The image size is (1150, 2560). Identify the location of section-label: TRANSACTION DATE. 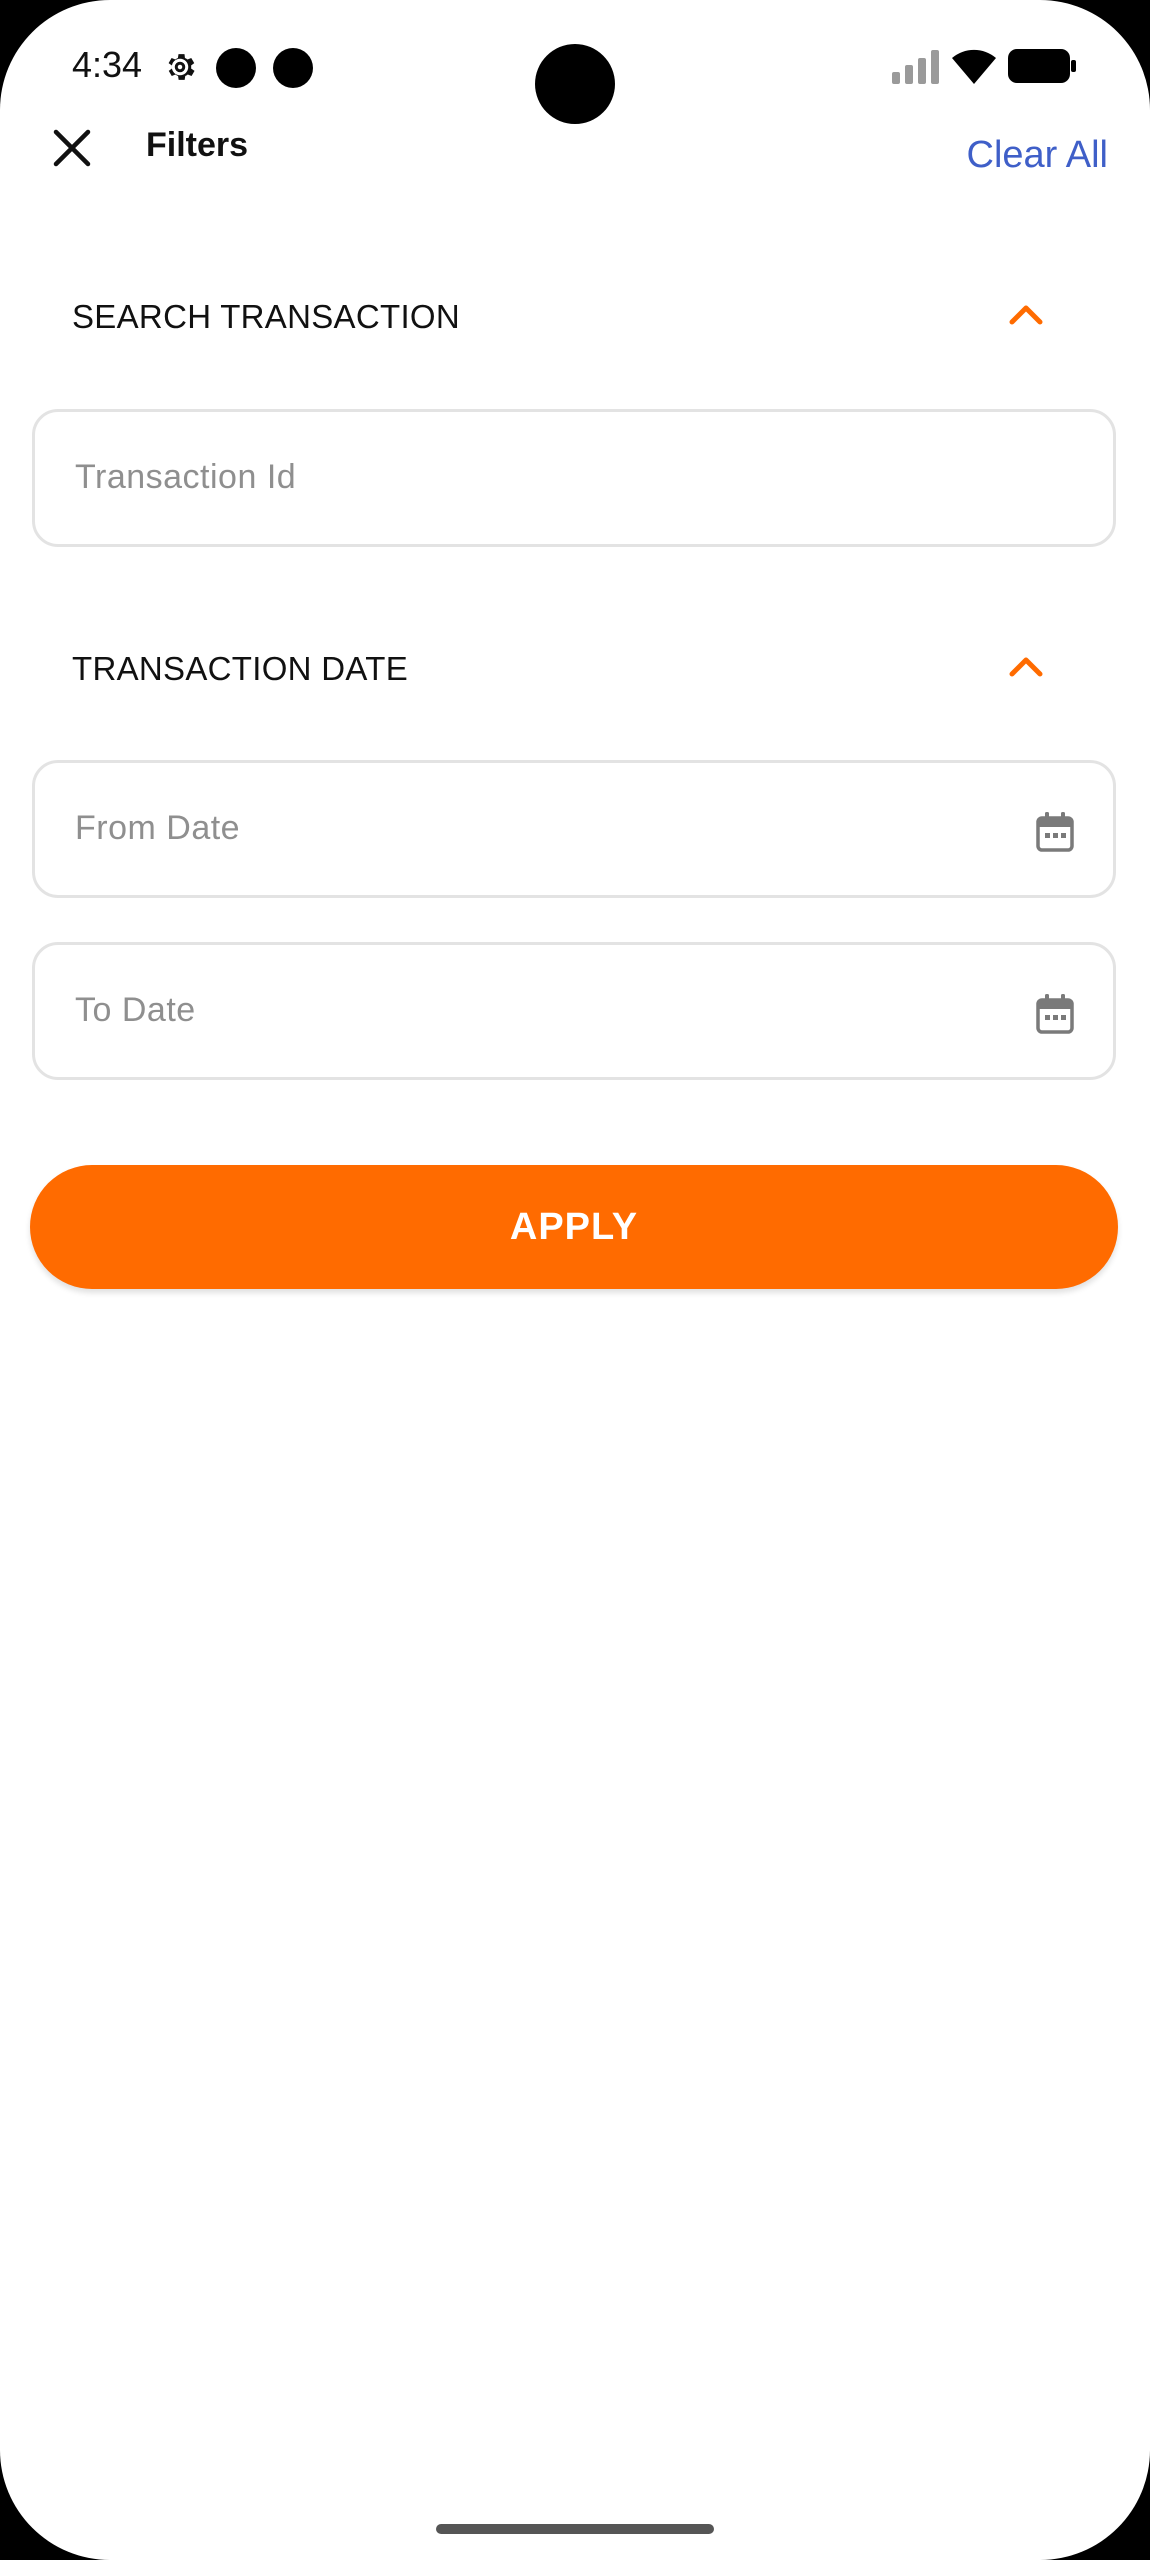
(240, 668).